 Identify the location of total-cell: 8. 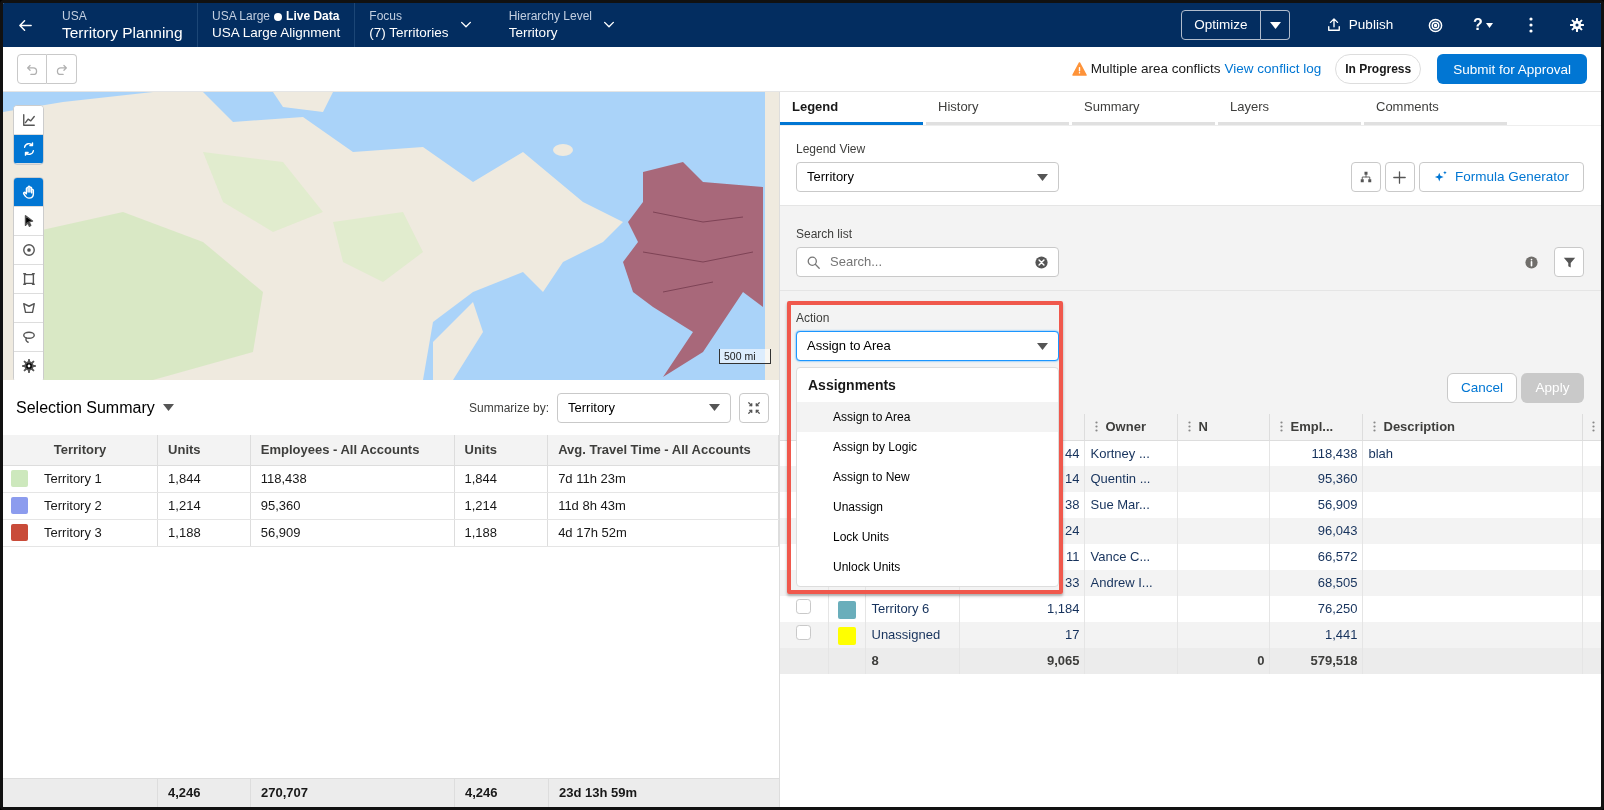
(875, 661).